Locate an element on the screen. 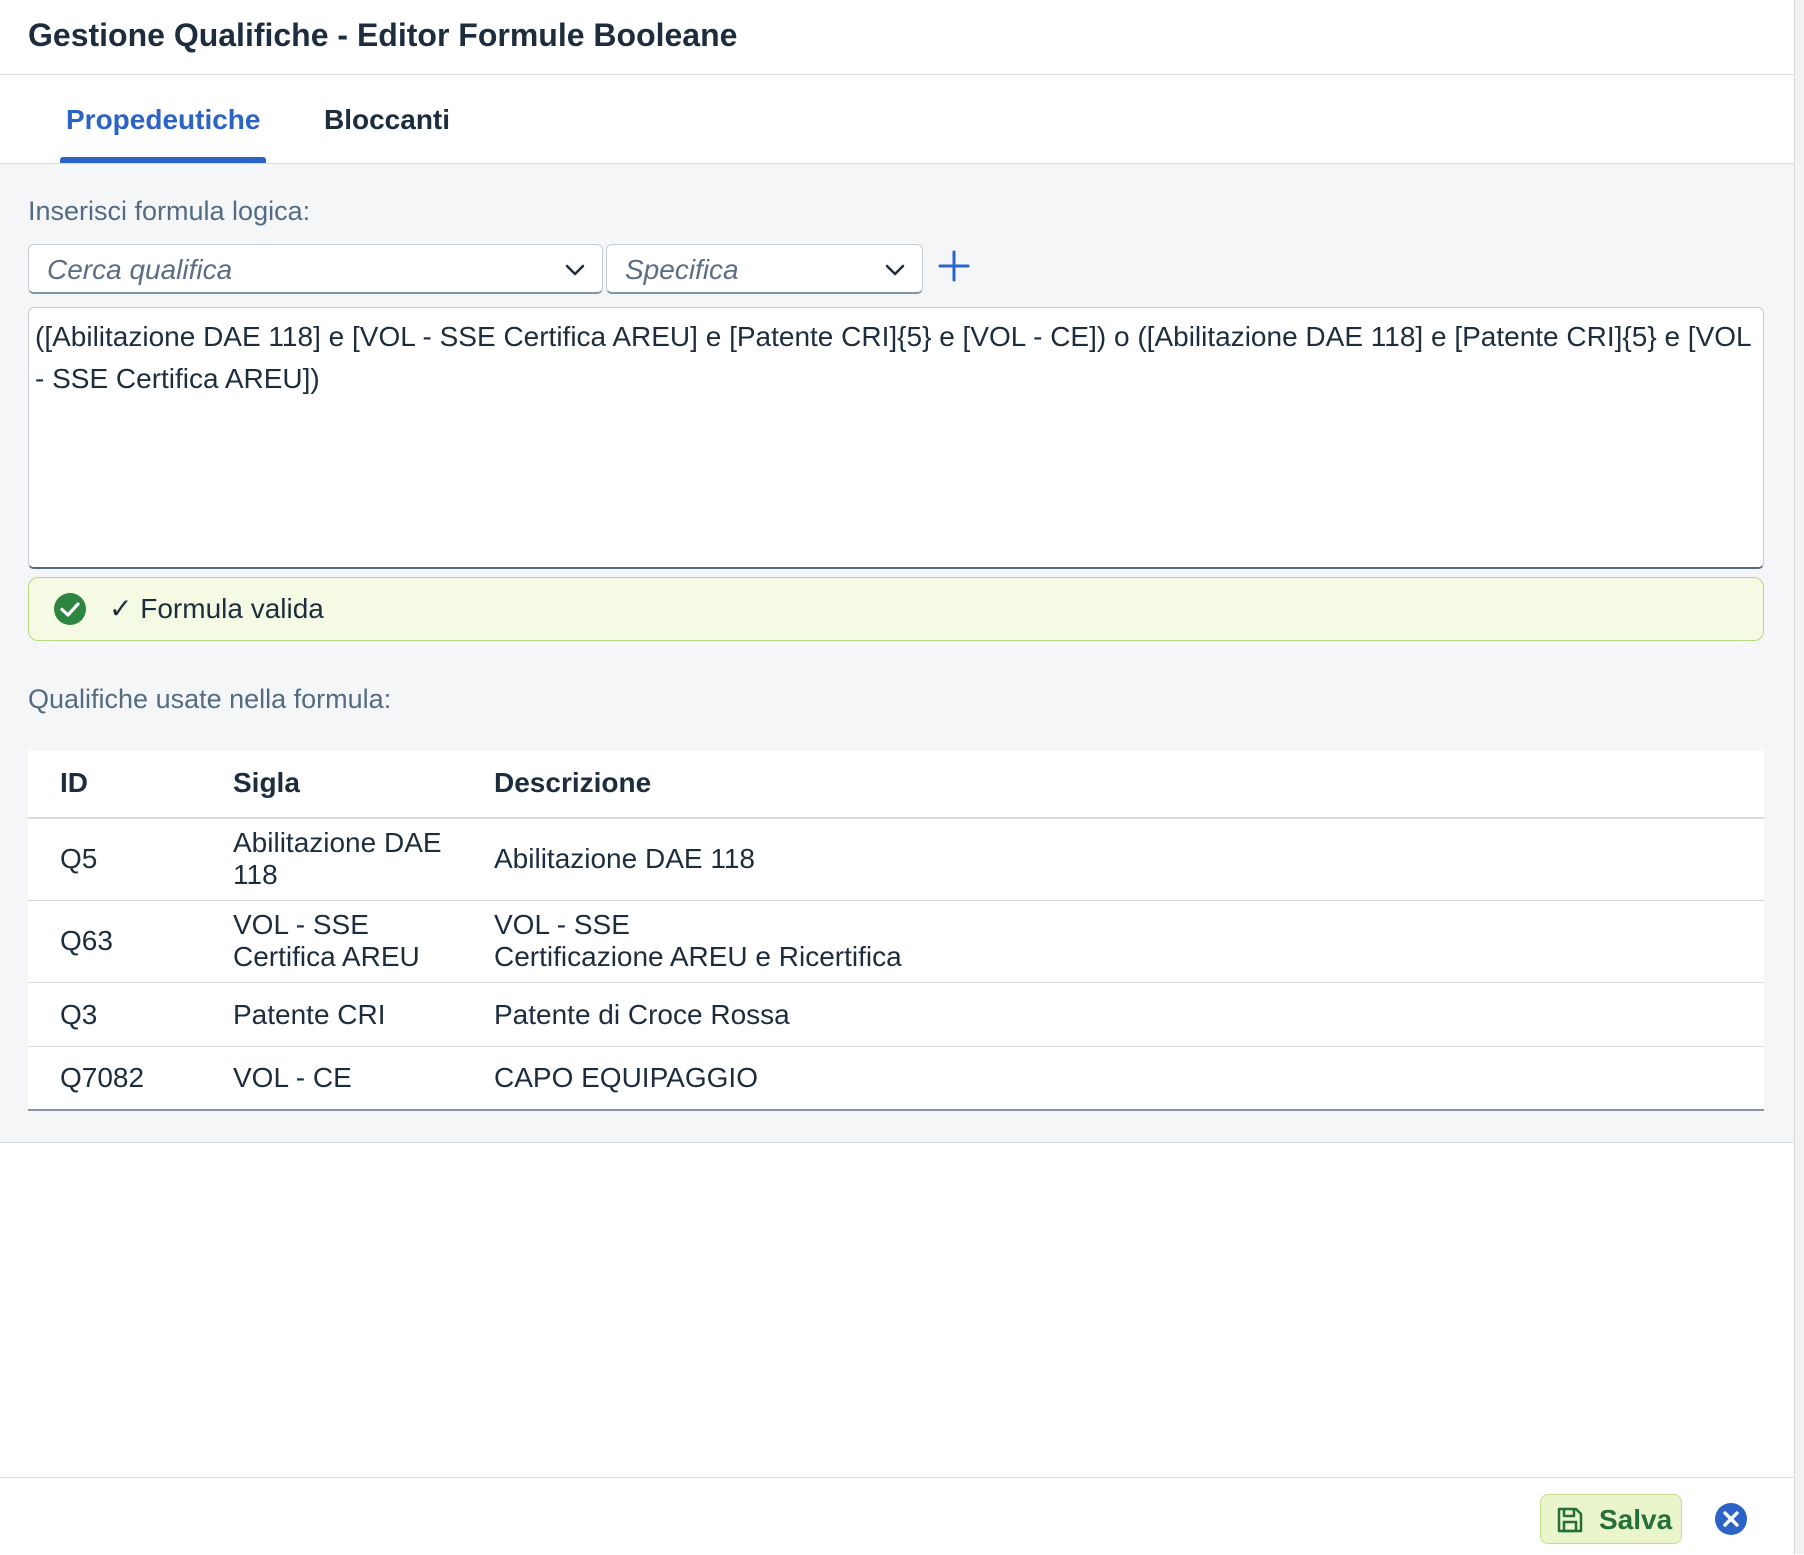 Image resolution: width=1804 pixels, height=1555 pixels. table-row: Q3 Patente CRI Patente di Croce Rossa is located at coordinates (896, 1015).